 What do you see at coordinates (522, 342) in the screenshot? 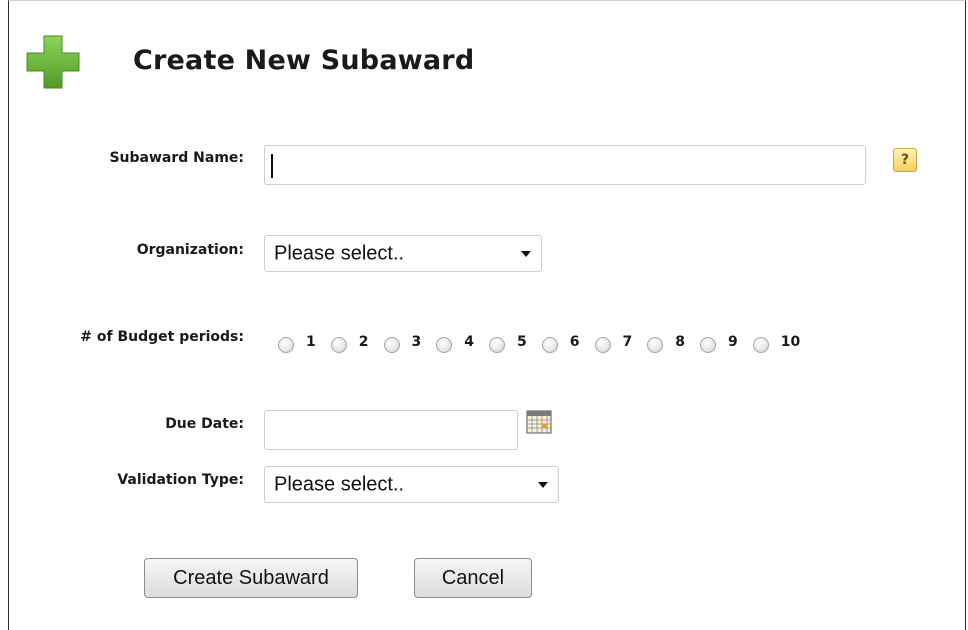
I see `radio-label: 5` at bounding box center [522, 342].